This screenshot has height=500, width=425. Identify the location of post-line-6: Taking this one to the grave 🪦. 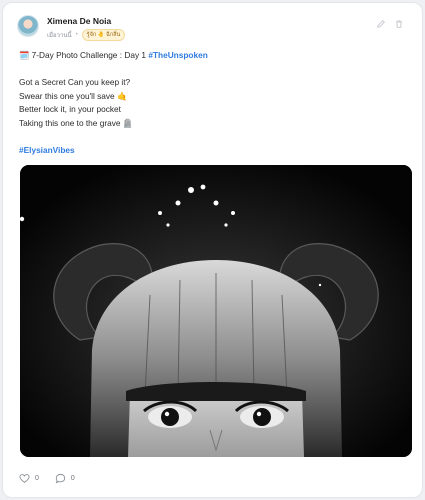
(76, 122).